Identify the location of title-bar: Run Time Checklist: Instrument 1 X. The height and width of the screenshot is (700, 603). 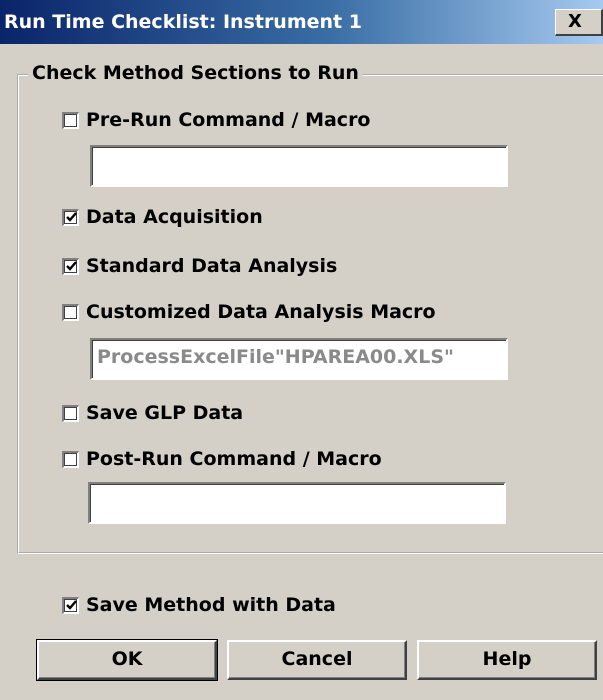
(301, 22).